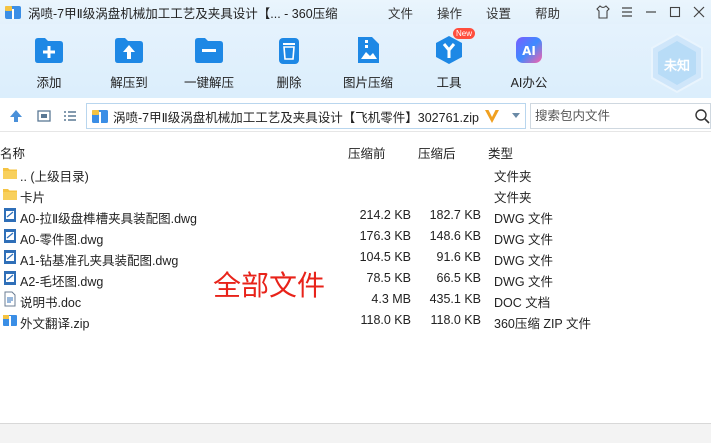 The width and height of the screenshot is (711, 443). What do you see at coordinates (529, 83) in the screenshot?
I see `ai-office-label: AI办公` at bounding box center [529, 83].